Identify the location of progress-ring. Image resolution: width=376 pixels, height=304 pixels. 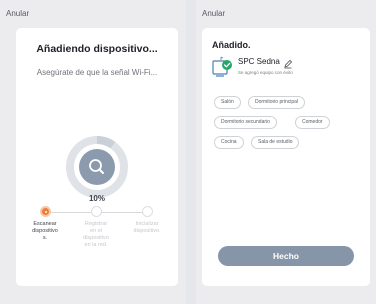
(97, 167).